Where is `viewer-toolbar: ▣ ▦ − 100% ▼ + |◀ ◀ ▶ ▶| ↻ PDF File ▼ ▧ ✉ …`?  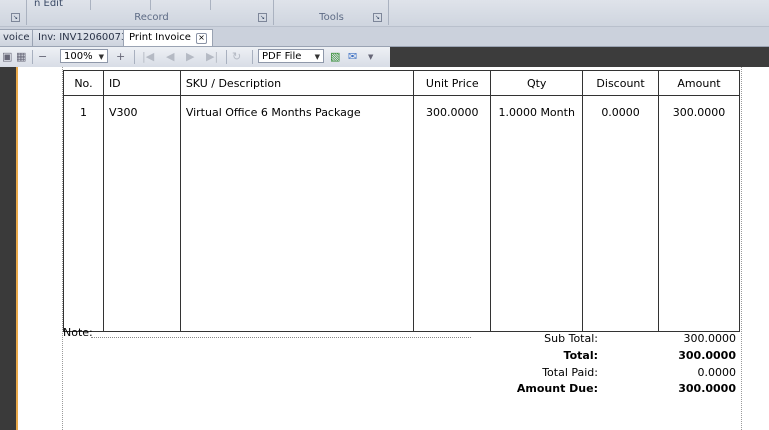 viewer-toolbar: ▣ ▦ − 100% ▼ + |◀ ◀ ▶ ▶| ↻ PDF File ▼ ▧ ✉ … is located at coordinates (384, 57).